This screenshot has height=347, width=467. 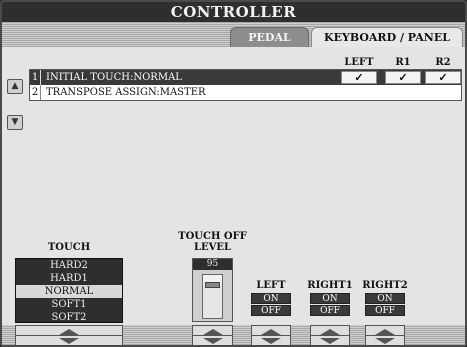 I want to click on level-track, so click(x=212, y=296).